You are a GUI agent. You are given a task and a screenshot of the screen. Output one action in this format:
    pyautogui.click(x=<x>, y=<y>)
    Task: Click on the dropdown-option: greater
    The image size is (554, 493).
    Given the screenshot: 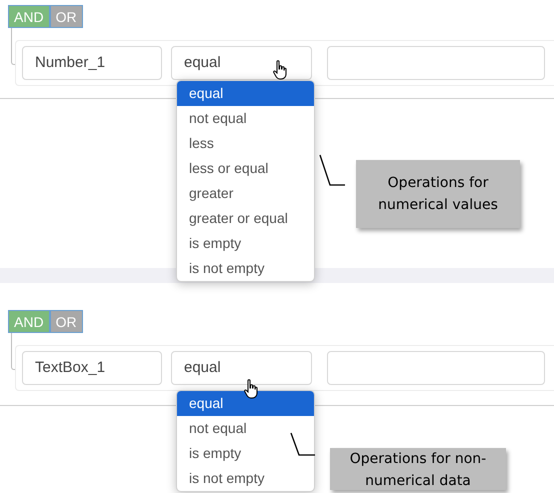 What is the action you would take?
    pyautogui.click(x=245, y=193)
    